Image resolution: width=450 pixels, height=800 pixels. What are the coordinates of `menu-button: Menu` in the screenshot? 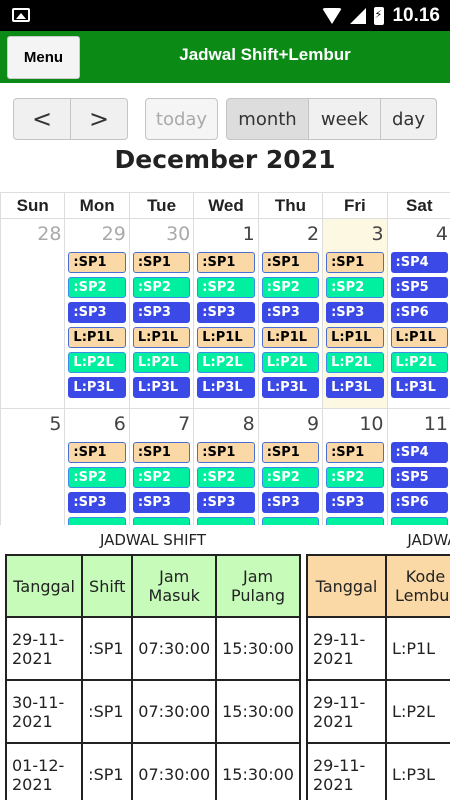 It's located at (43, 57).